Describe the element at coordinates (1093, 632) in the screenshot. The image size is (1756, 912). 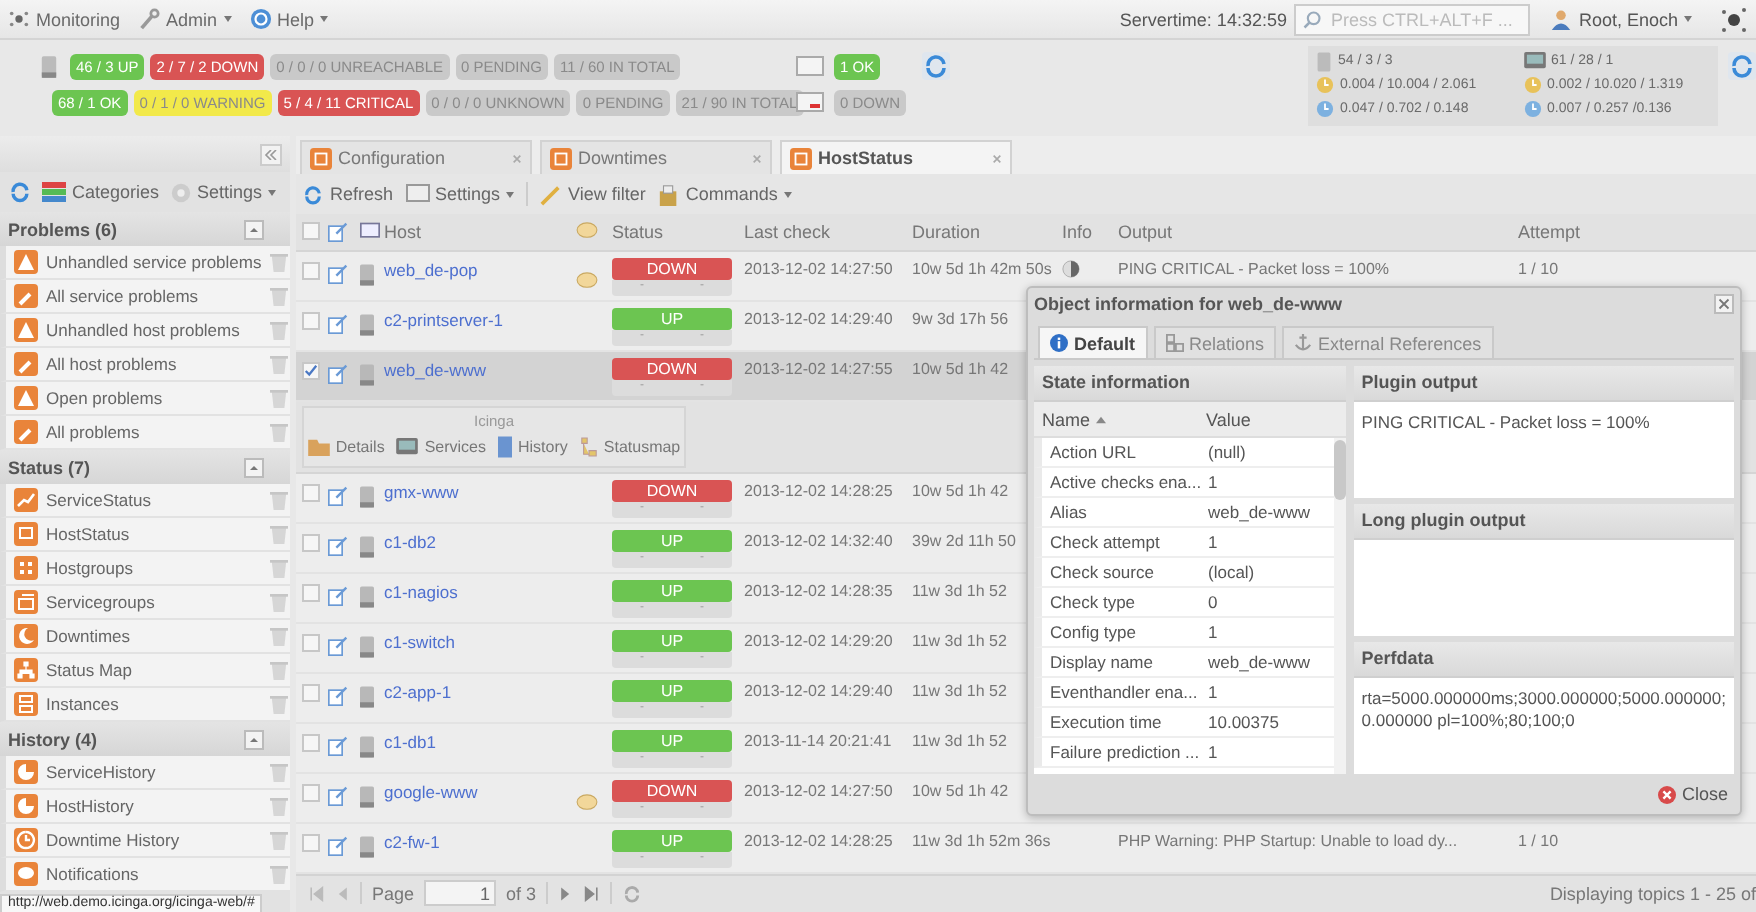
I see `property-name: Config type` at that location.